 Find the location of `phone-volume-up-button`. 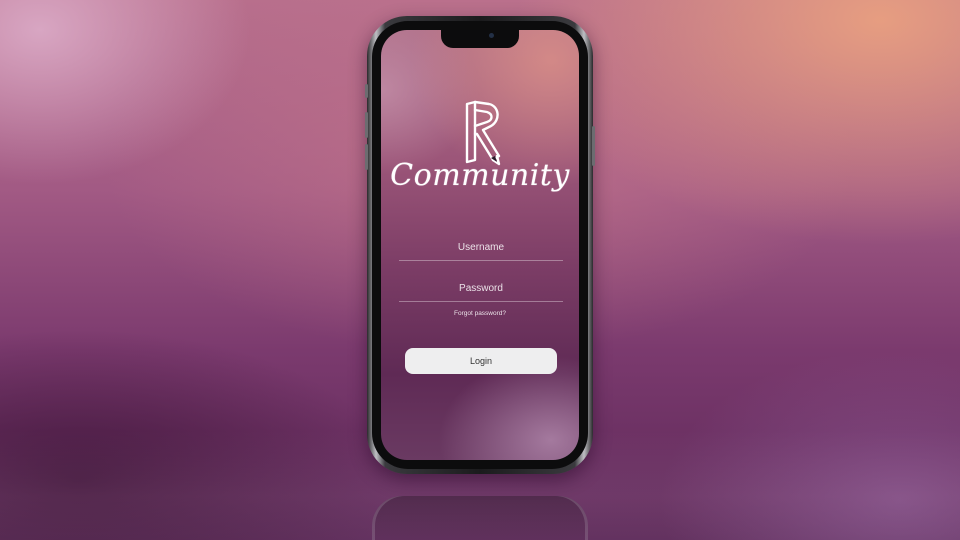

phone-volume-up-button is located at coordinates (366, 125).